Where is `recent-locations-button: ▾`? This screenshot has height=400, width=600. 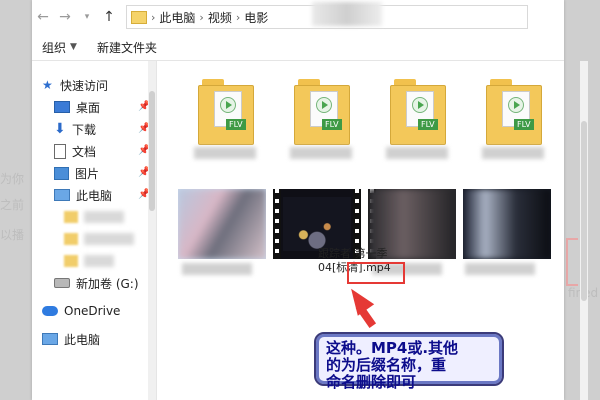
recent-locations-button: ▾ is located at coordinates (87, 17).